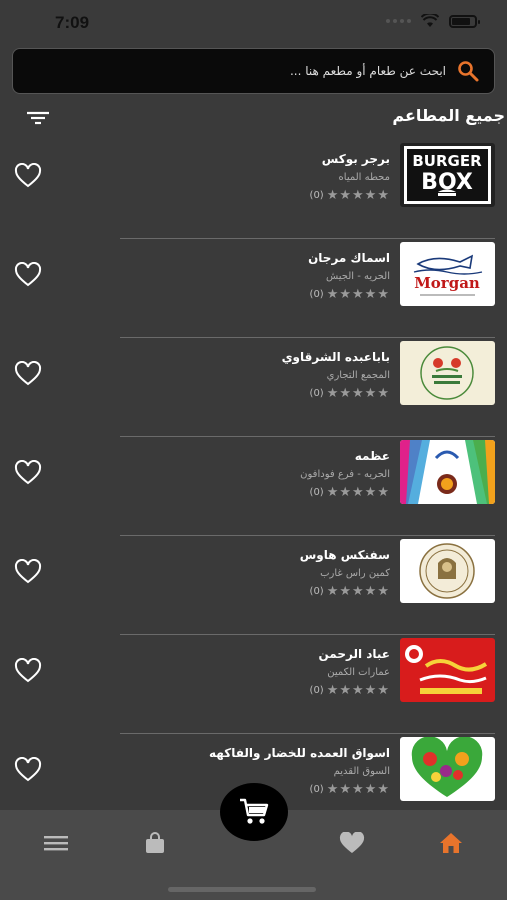 This screenshot has height=900, width=507. I want to click on baba-abdo-logo, so click(447, 373).